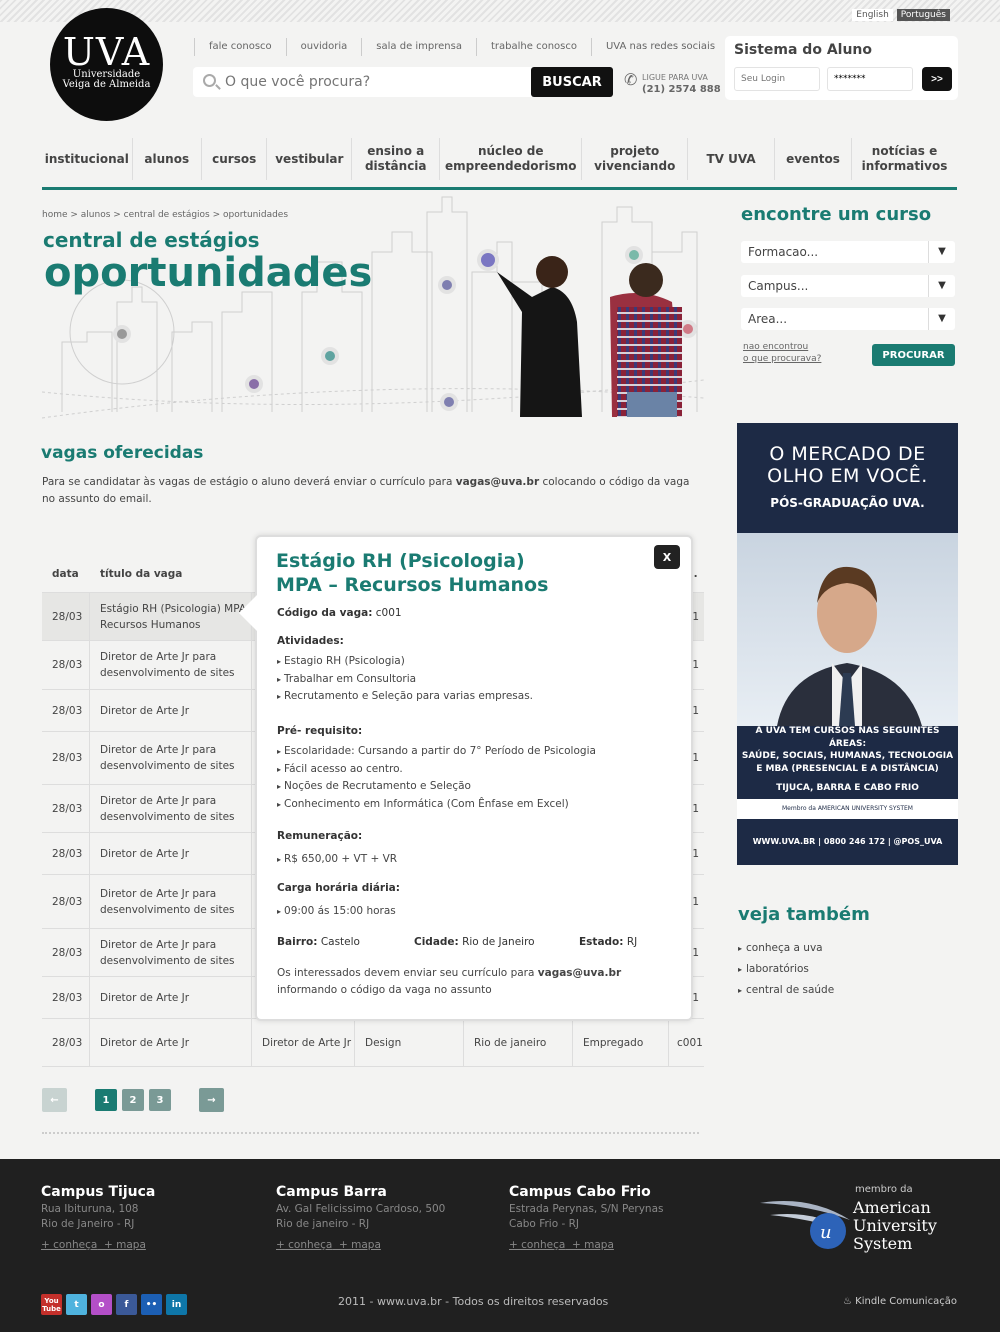 Image resolution: width=1000 pixels, height=1332 pixels. I want to click on login-title: Sistema do Aluno, so click(803, 50).